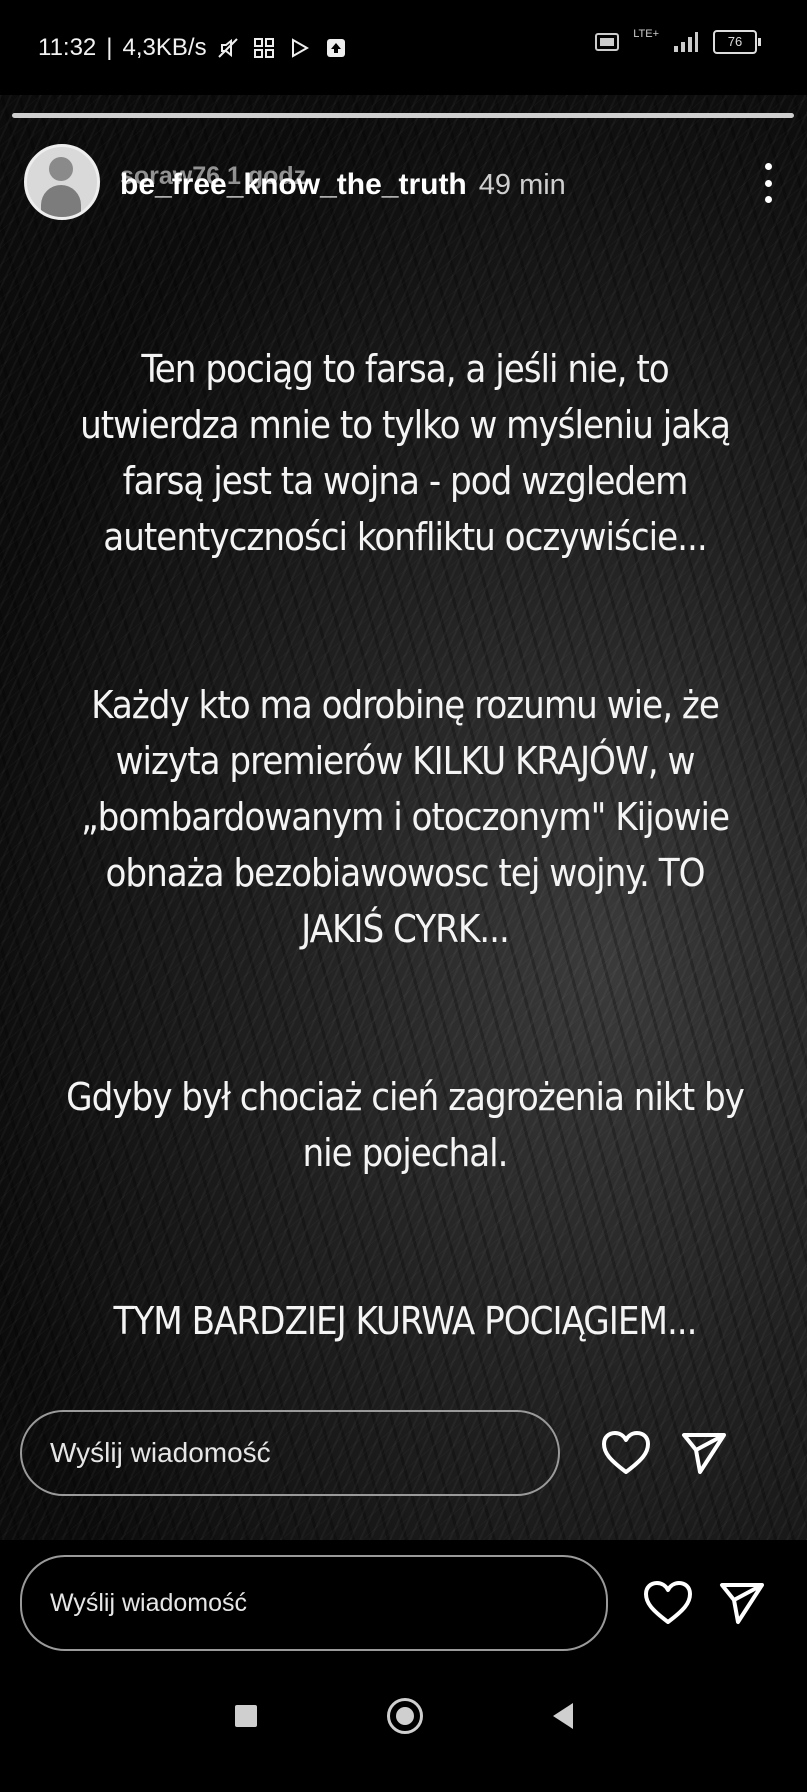 The image size is (807, 1792). Describe the element at coordinates (282, 48) in the screenshot. I see `status-icons` at that location.